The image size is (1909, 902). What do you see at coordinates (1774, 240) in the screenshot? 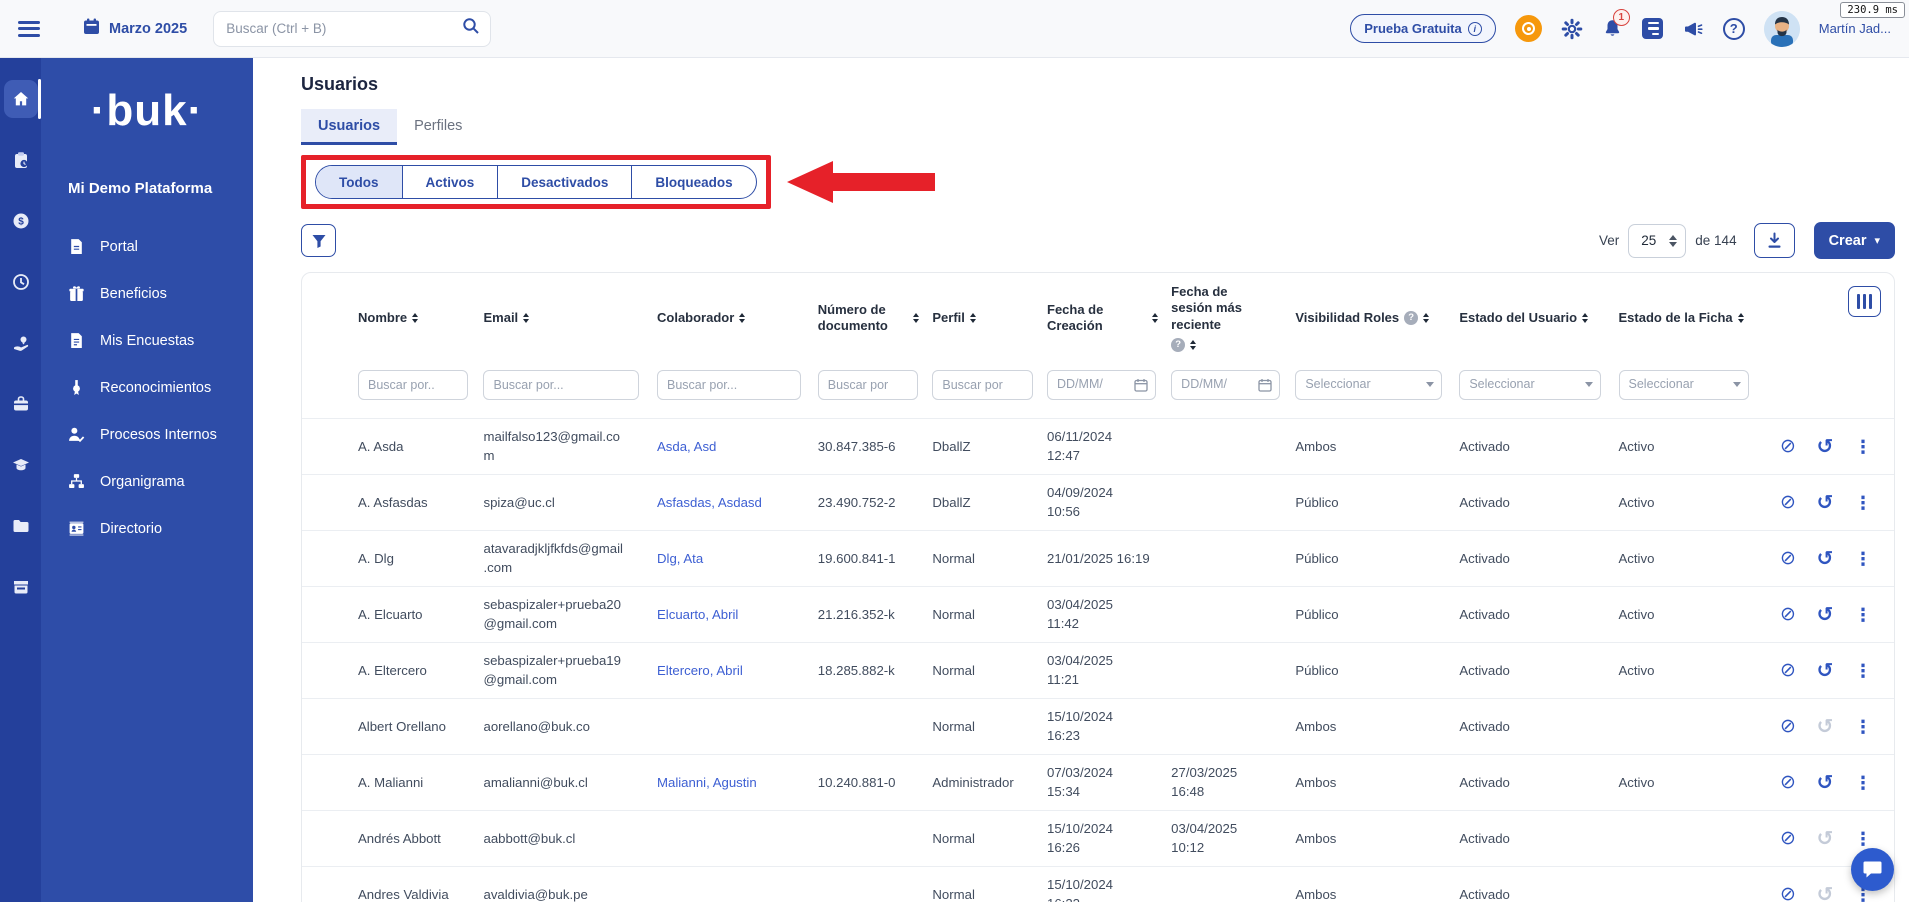
I see `download-button` at bounding box center [1774, 240].